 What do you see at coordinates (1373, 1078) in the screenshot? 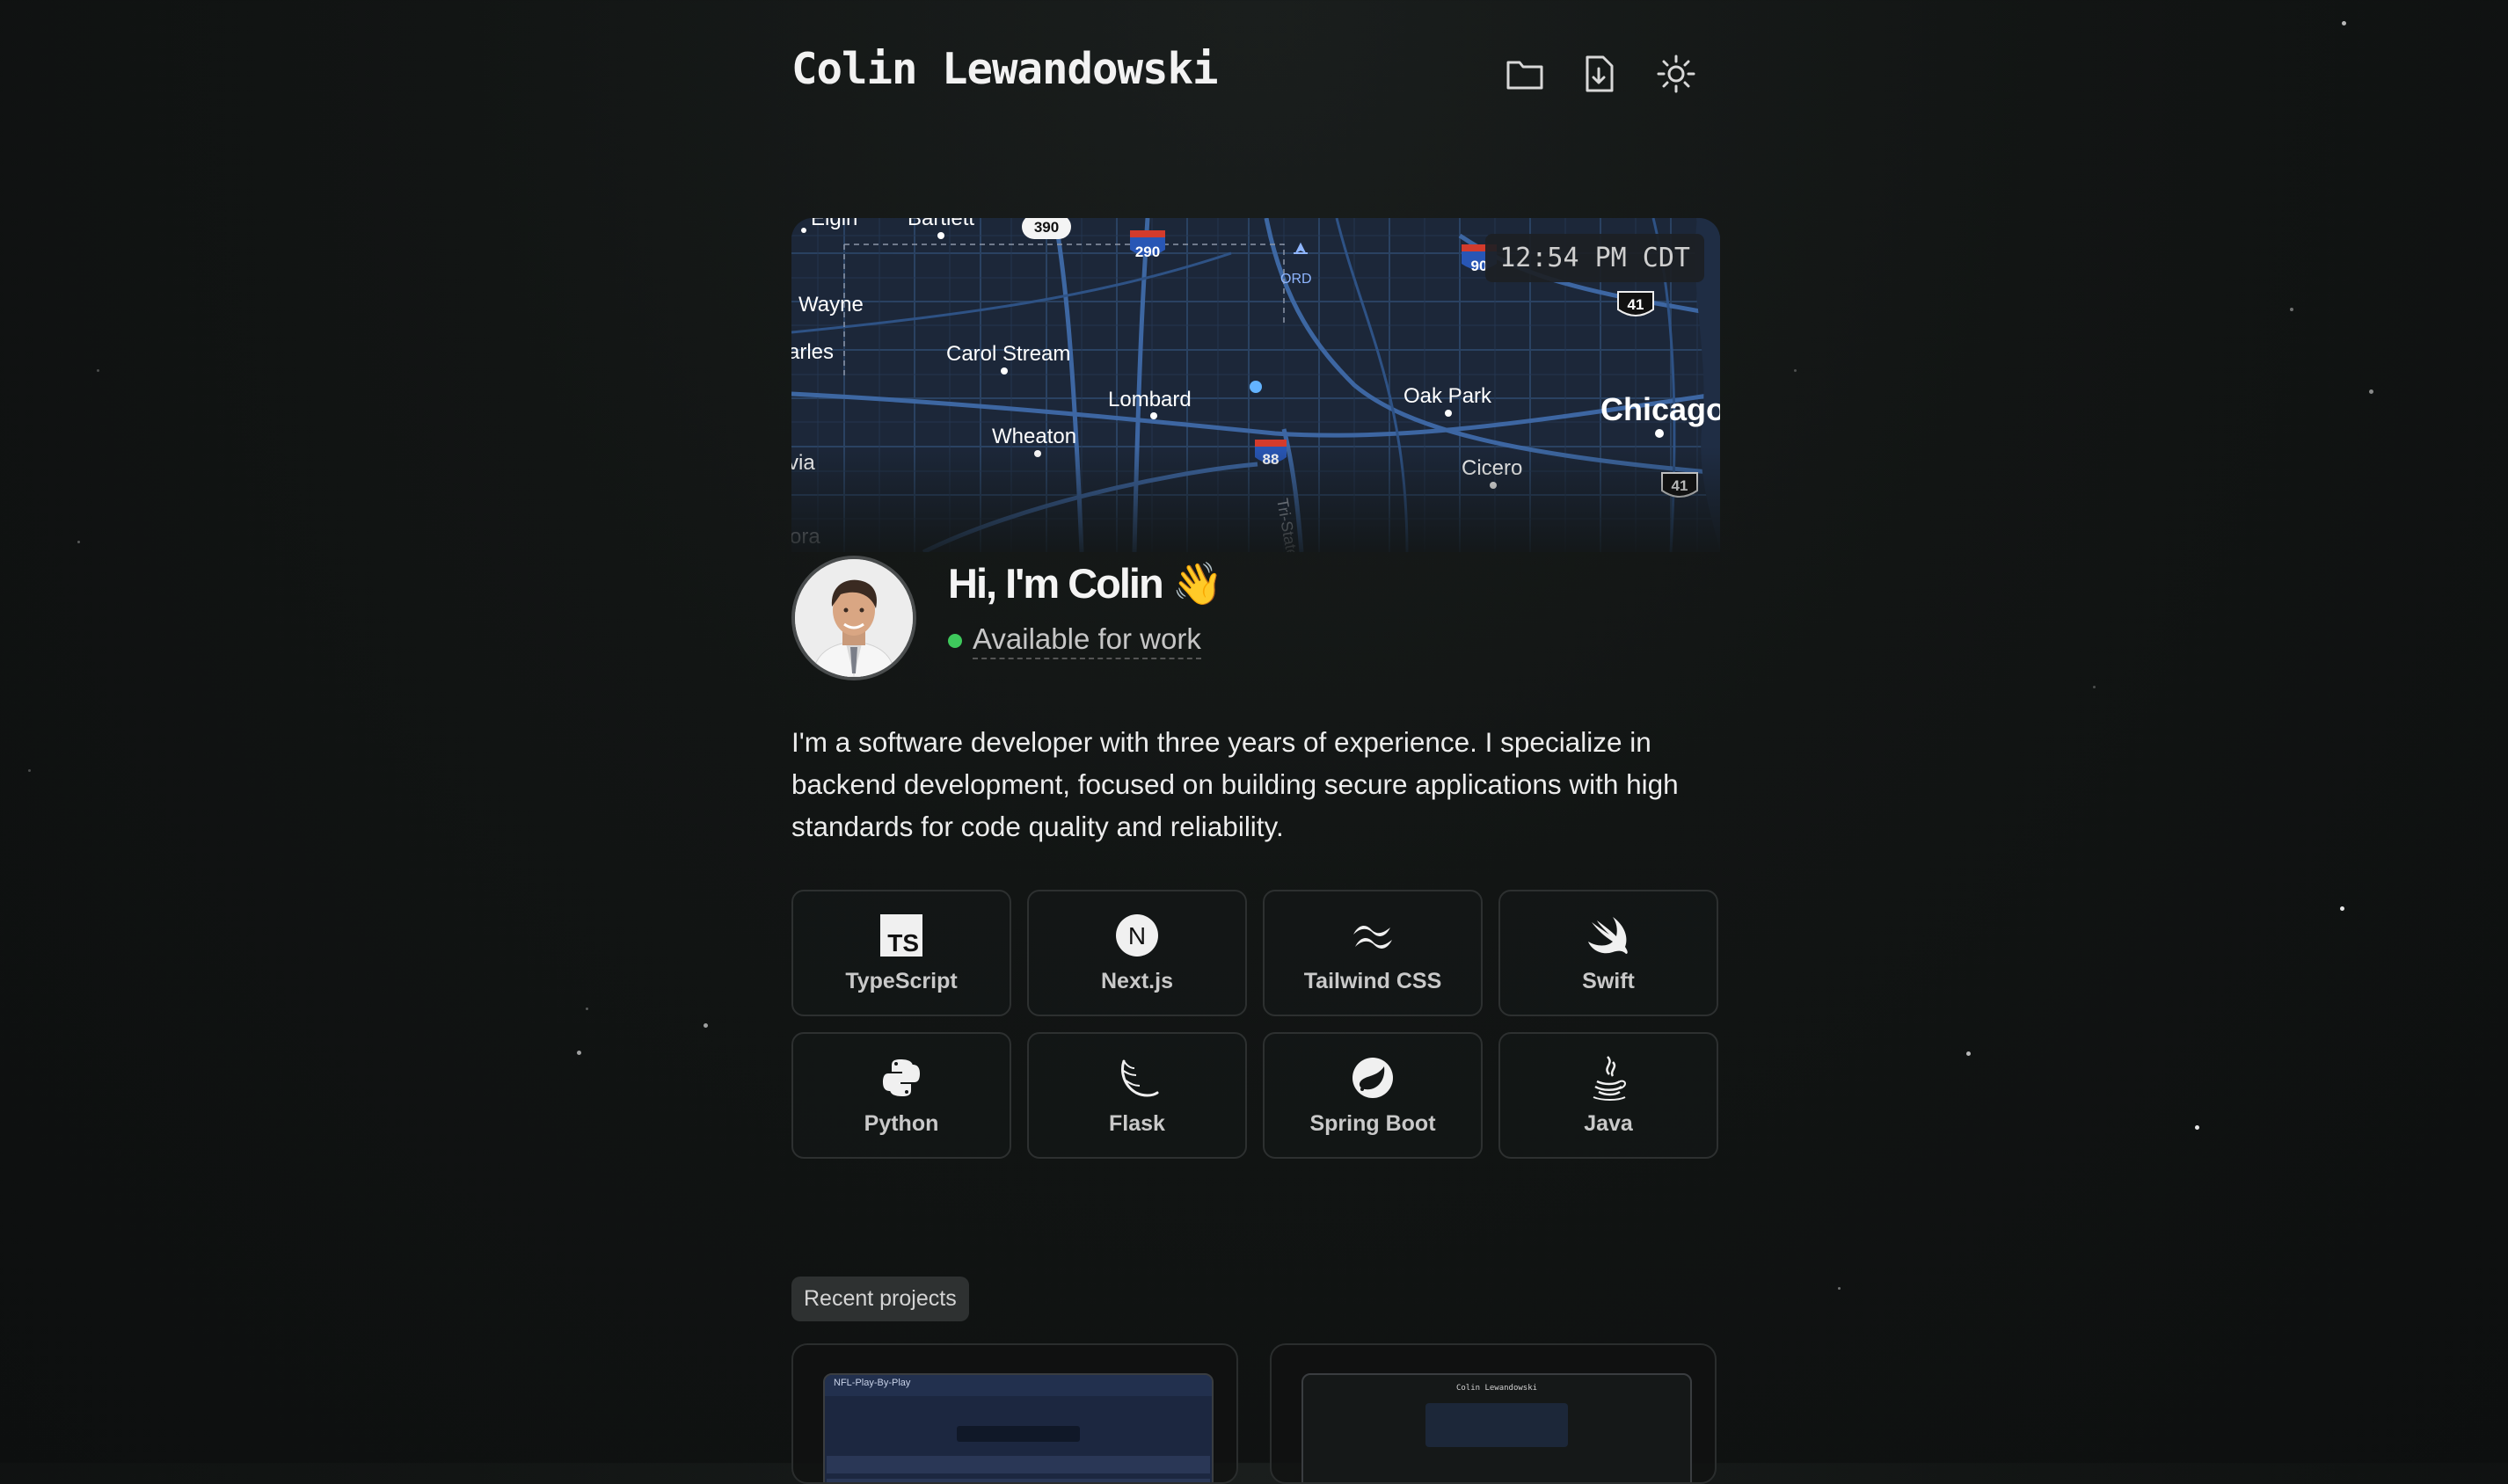
I see `spring-boot-icon` at bounding box center [1373, 1078].